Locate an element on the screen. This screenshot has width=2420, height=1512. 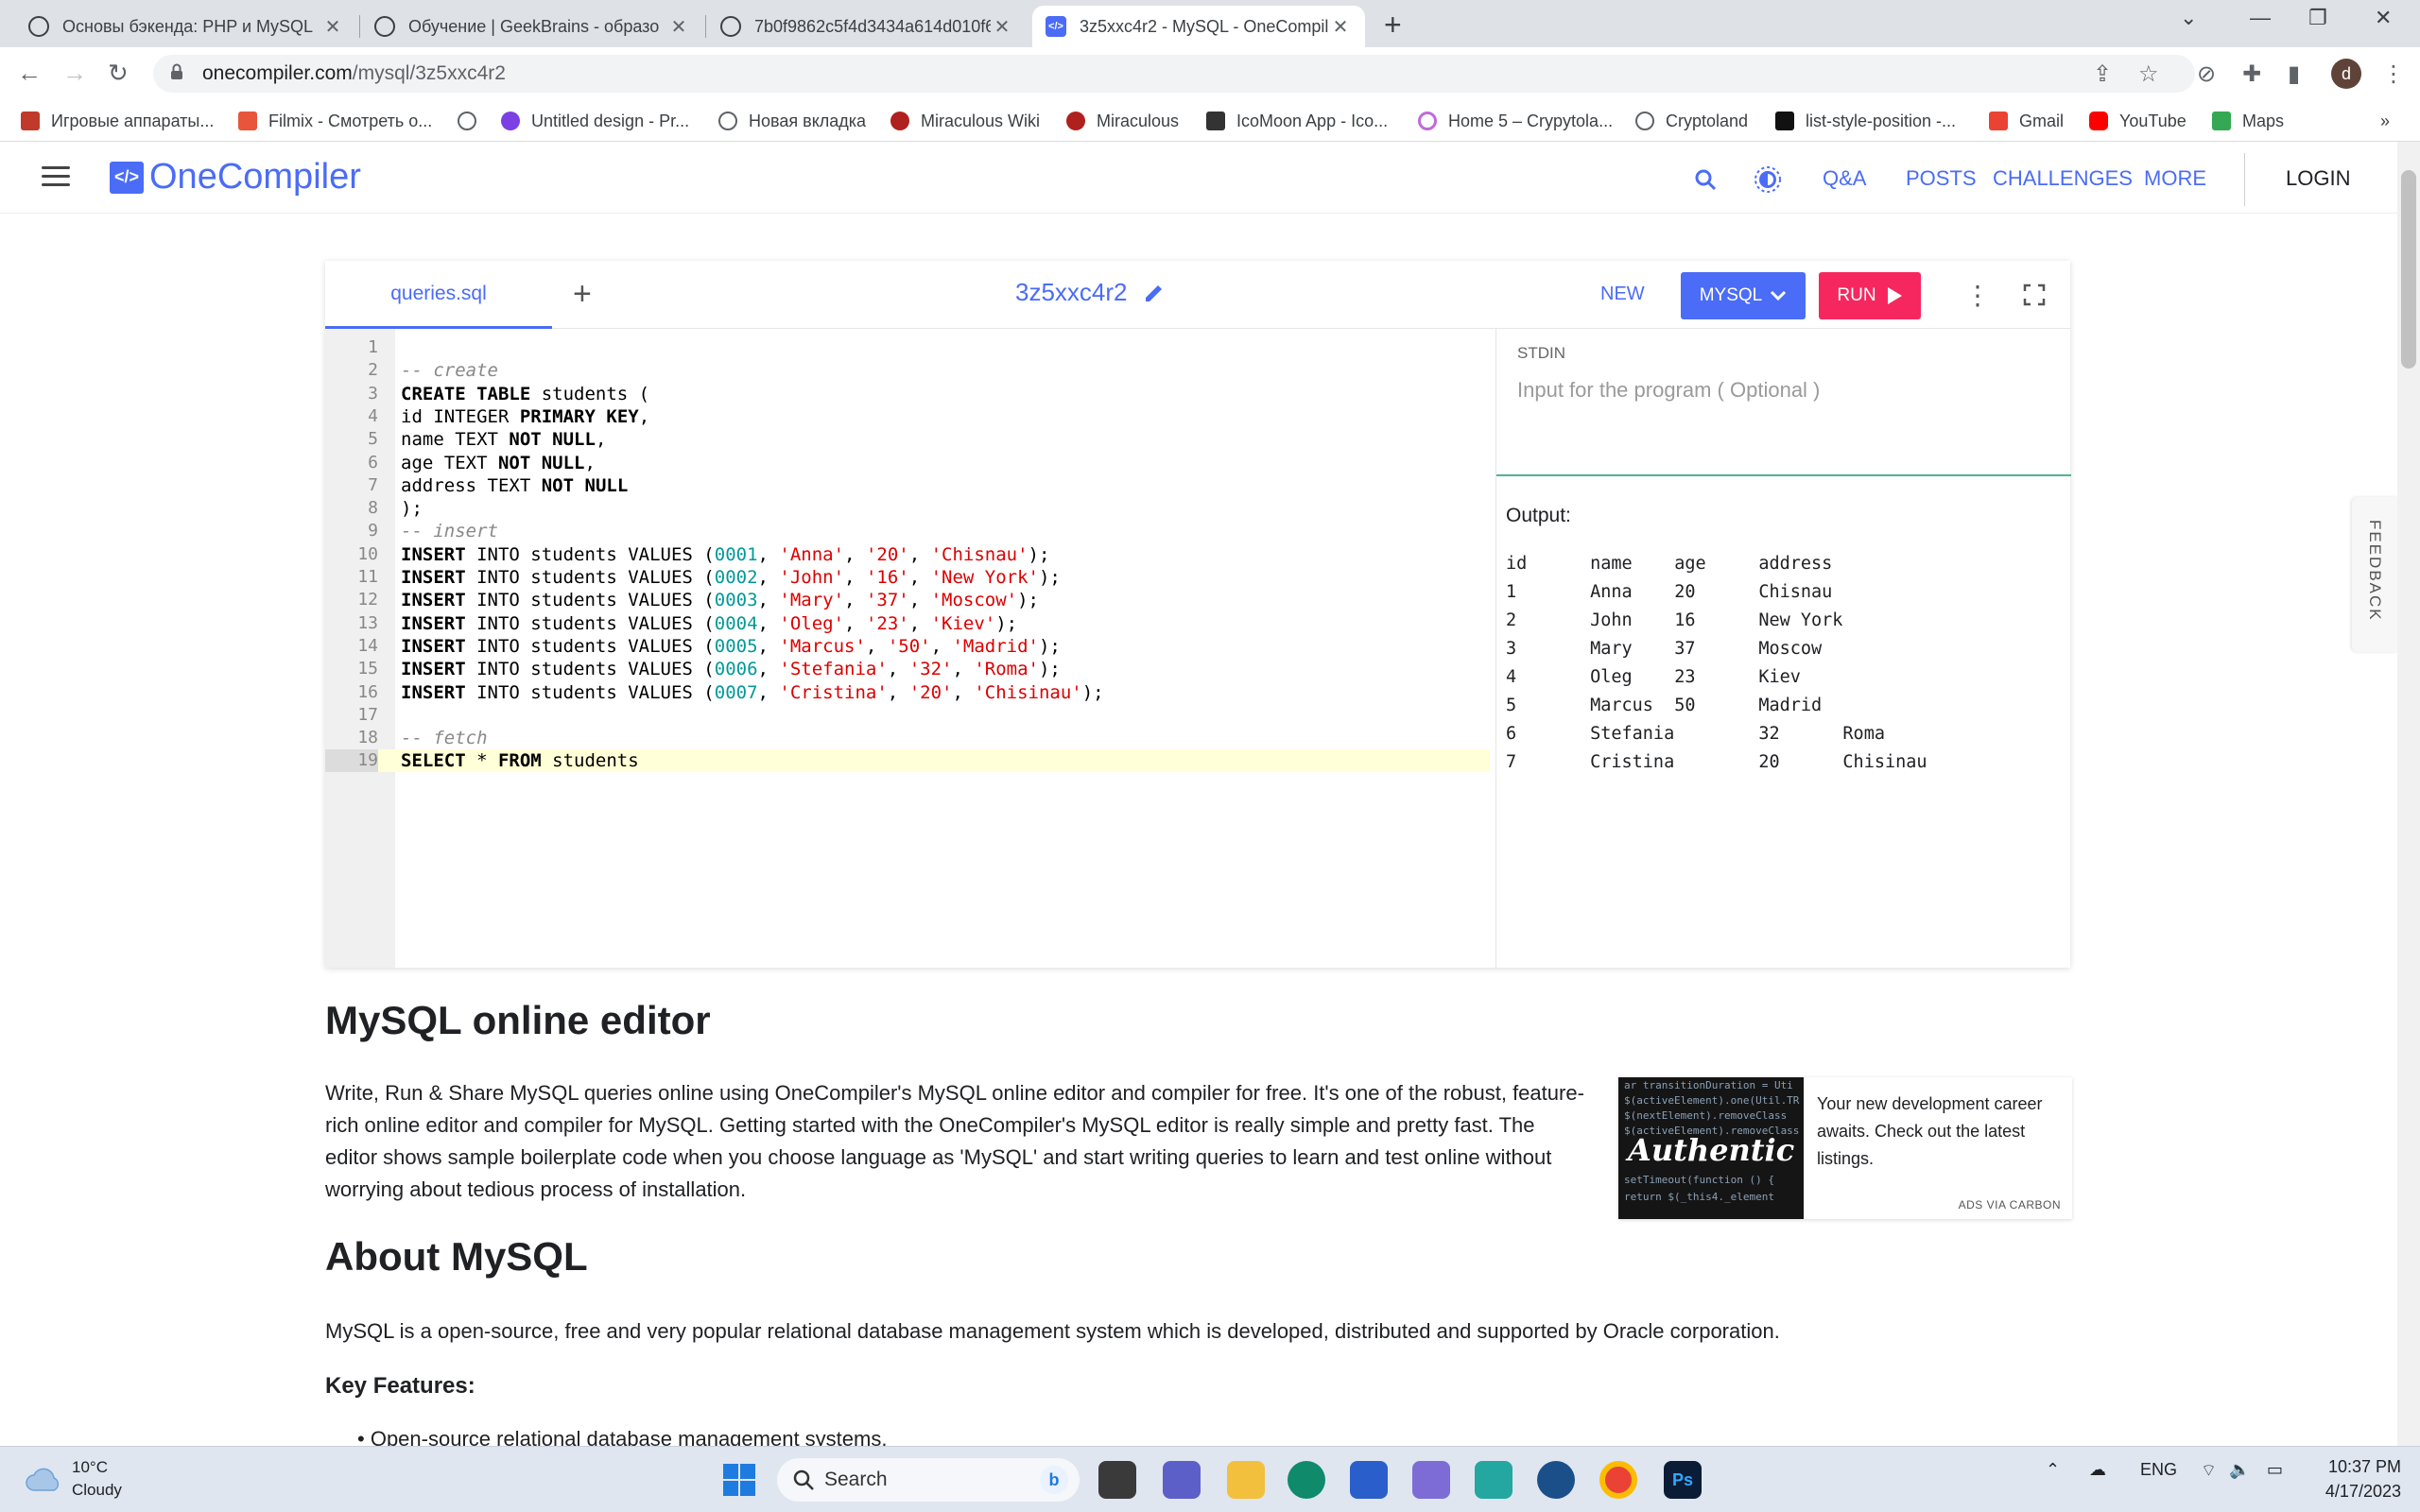
bookmark-item is located at coordinates (473, 121).